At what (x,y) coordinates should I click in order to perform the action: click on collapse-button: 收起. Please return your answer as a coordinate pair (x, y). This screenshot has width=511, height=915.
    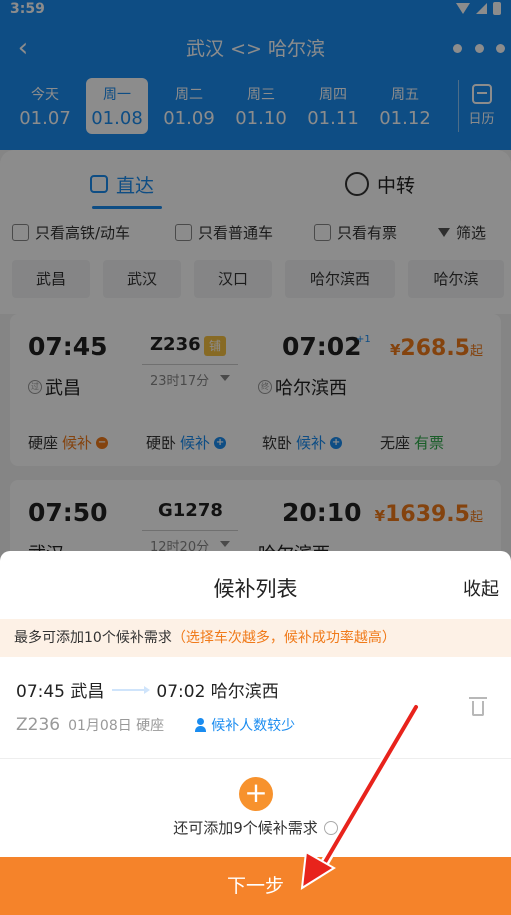
    Looking at the image, I should click on (481, 588).